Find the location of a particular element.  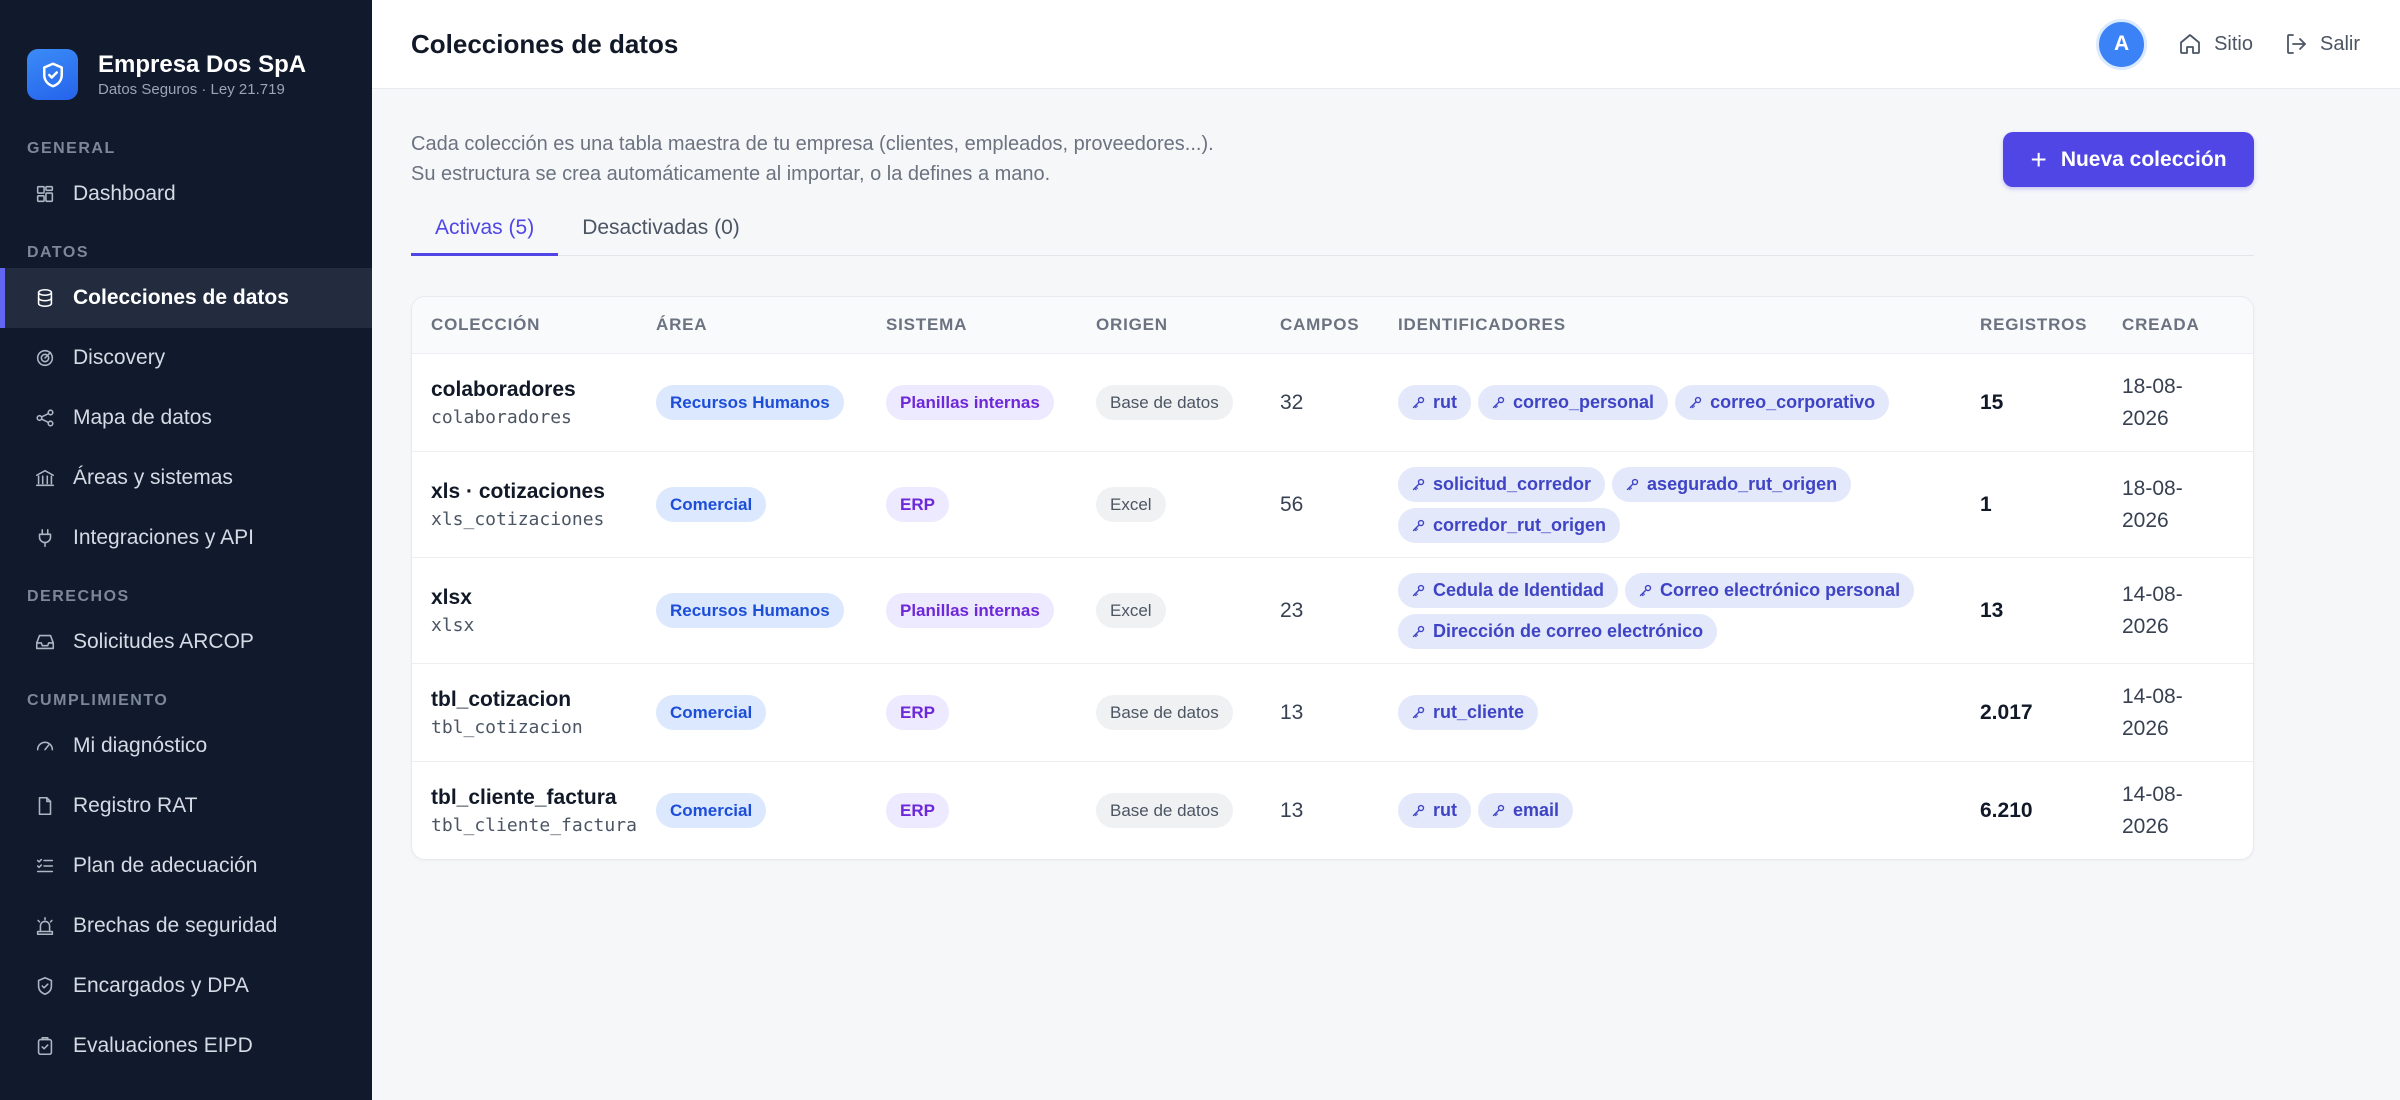

identifier-label: Correo electrónico personal is located at coordinates (1780, 589).